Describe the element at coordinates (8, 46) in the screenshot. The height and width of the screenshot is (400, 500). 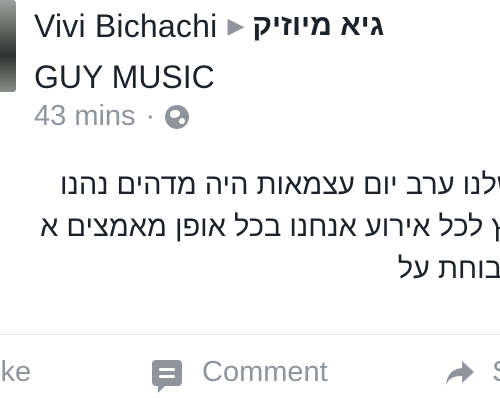
I see `avatar` at that location.